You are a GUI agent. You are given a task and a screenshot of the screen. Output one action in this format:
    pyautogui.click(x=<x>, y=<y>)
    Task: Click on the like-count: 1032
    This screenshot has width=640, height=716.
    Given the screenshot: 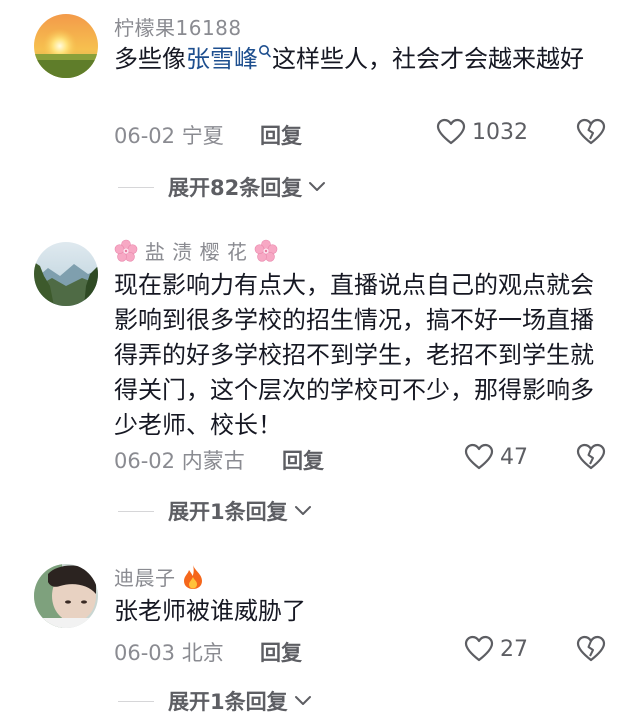 What is the action you would take?
    pyautogui.click(x=500, y=132)
    